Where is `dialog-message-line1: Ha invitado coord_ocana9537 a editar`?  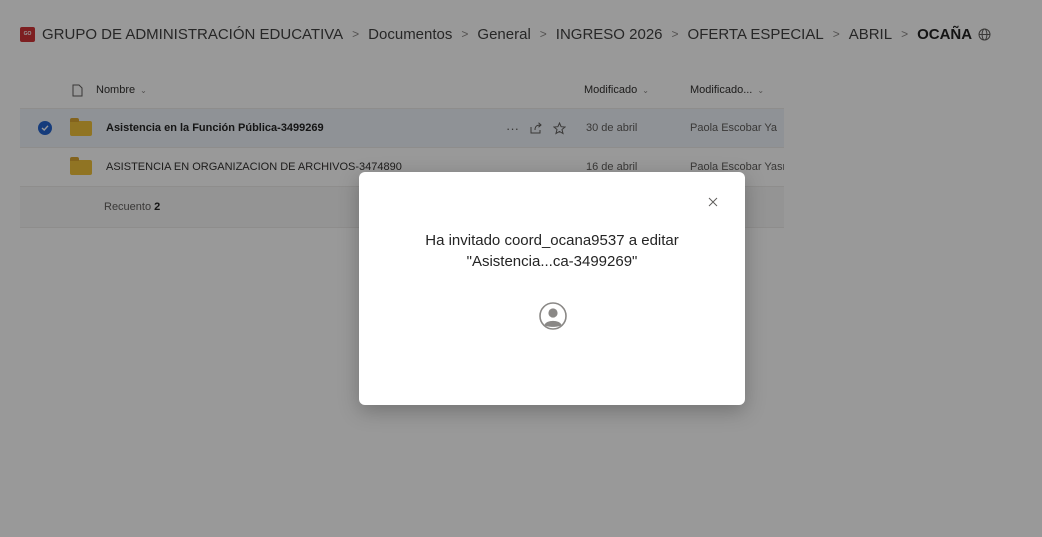 dialog-message-line1: Ha invitado coord_ocana9537 a editar is located at coordinates (552, 240).